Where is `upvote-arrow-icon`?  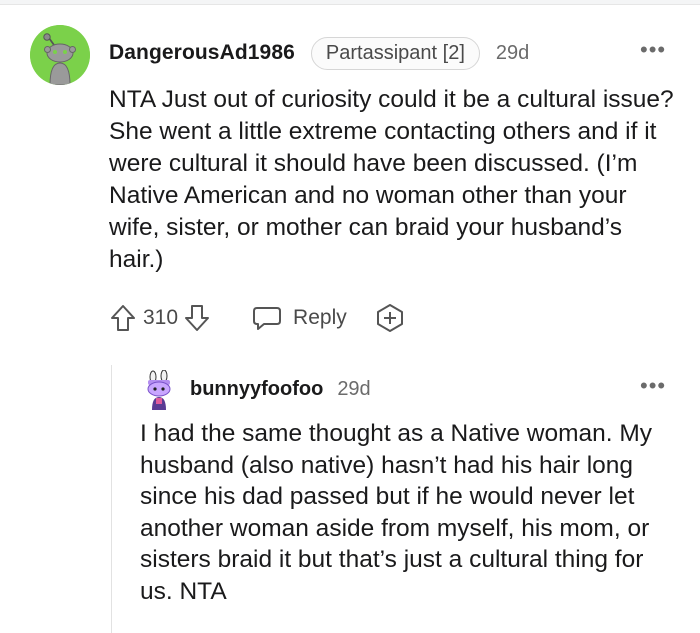 upvote-arrow-icon is located at coordinates (123, 318).